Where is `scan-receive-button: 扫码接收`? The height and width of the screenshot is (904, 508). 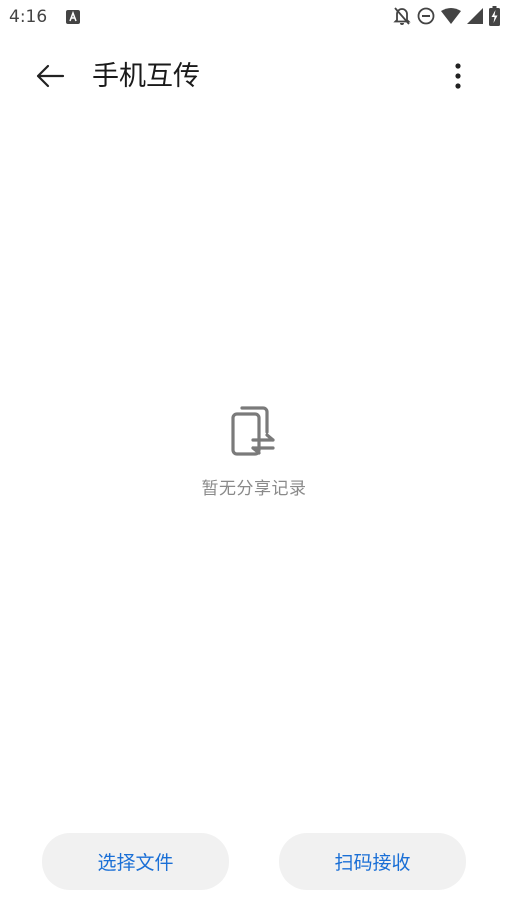 scan-receive-button: 扫码接收 is located at coordinates (372, 861).